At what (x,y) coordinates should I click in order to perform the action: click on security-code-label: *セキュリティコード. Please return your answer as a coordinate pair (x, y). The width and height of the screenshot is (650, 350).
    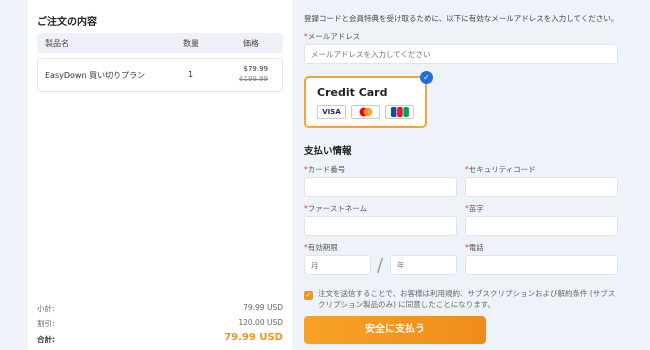
    Looking at the image, I should click on (500, 169).